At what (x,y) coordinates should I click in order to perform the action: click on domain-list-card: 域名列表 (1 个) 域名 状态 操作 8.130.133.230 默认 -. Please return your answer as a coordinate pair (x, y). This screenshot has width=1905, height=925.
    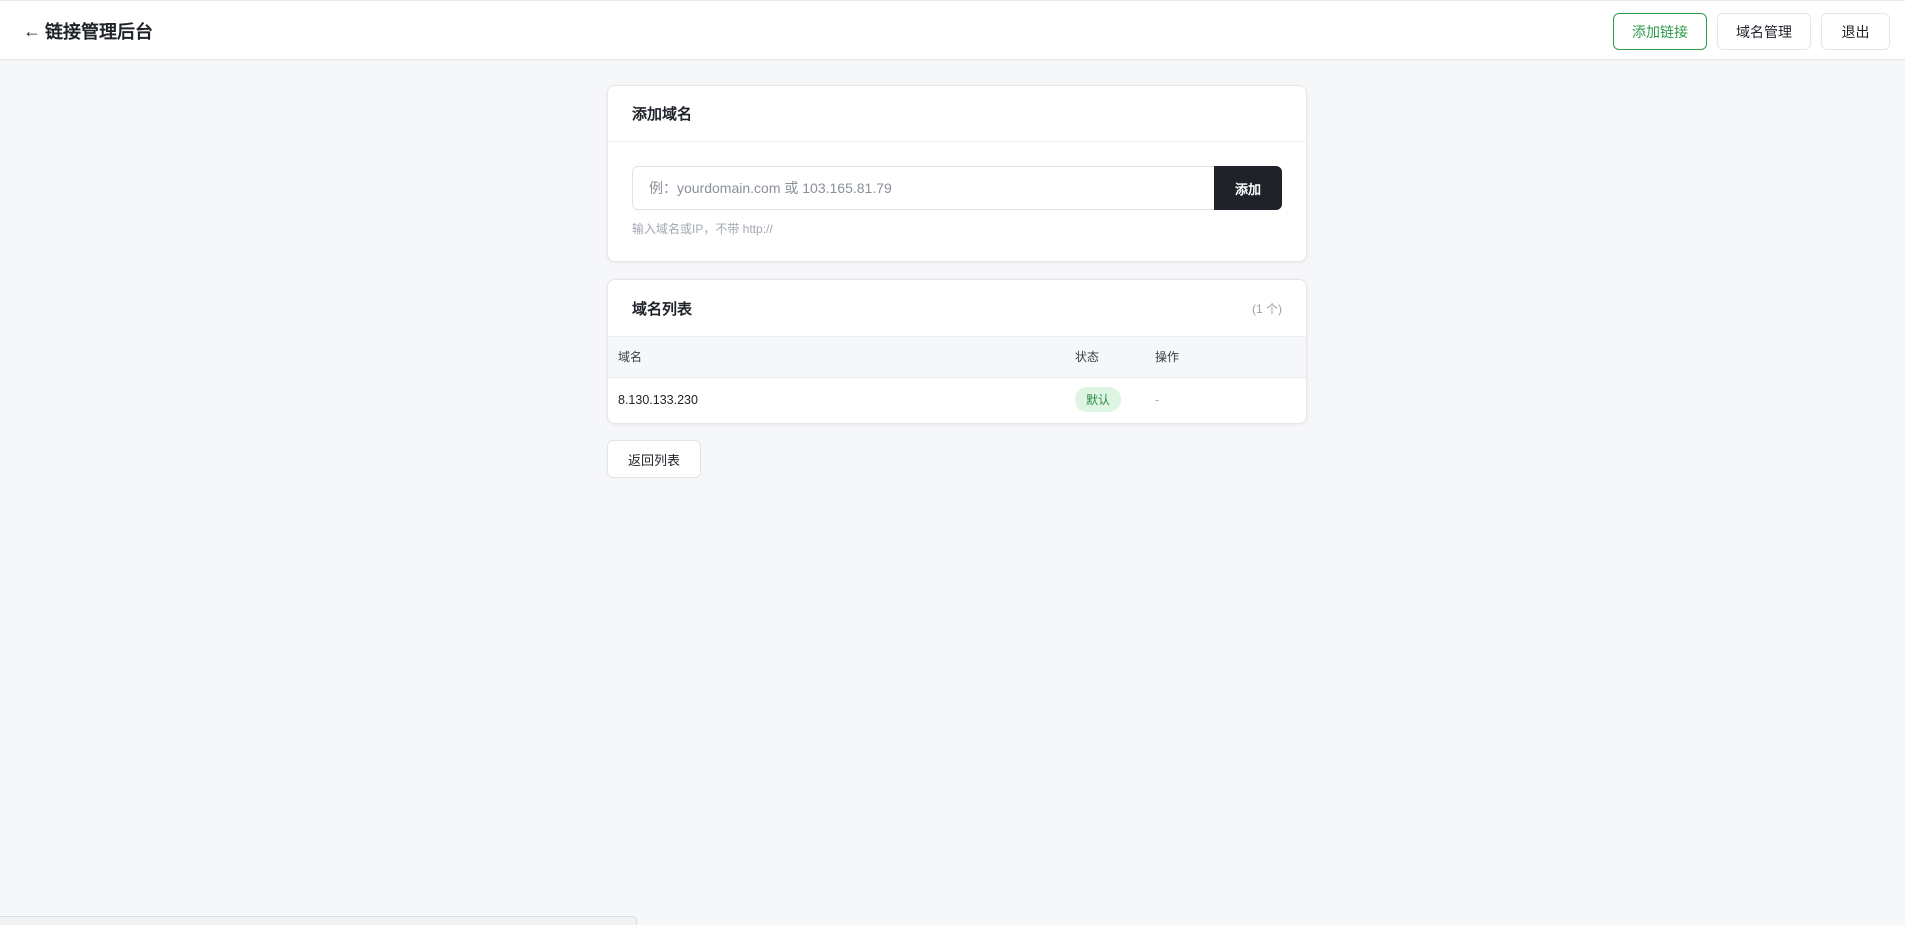
    Looking at the image, I should click on (957, 351).